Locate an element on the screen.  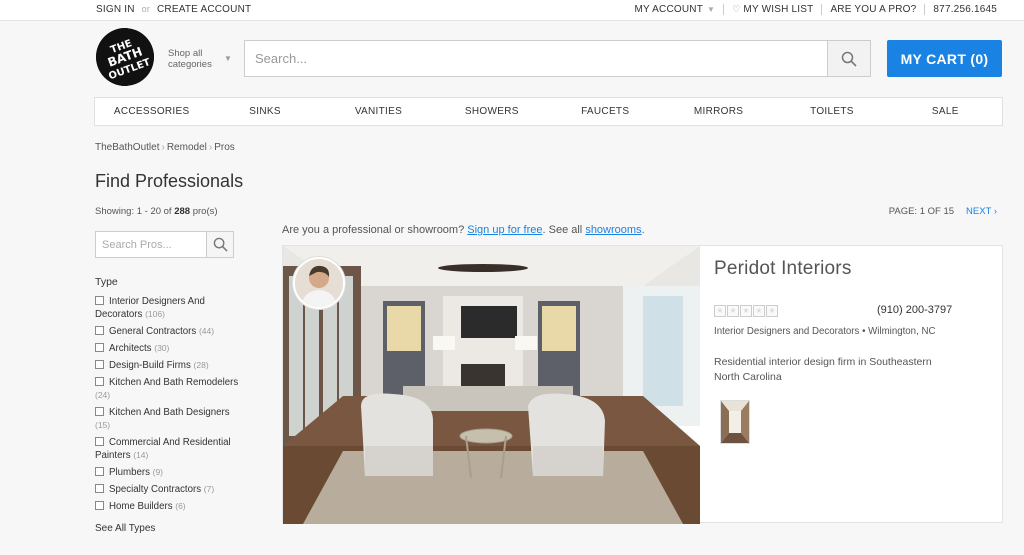
filter-label: Design-Build Firms is located at coordinates (150, 365).